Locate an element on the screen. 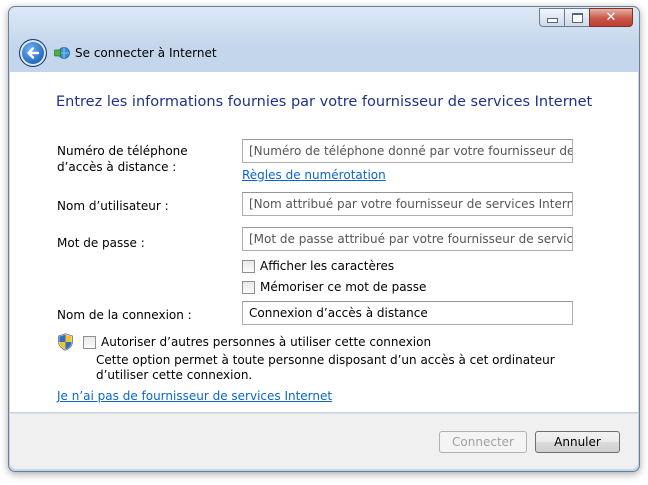 Image resolution: width=648 pixels, height=485 pixels. maximize-icon is located at coordinates (577, 17).